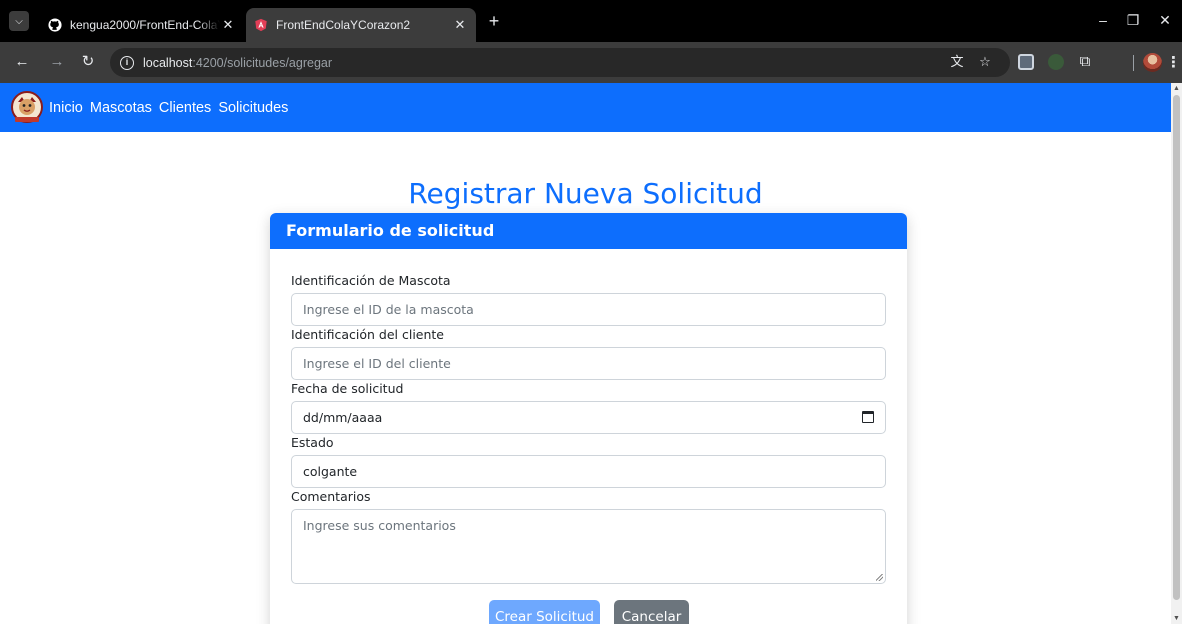 The image size is (1182, 624). What do you see at coordinates (343, 25) in the screenshot?
I see `tab-title: FrontEndColaYCorazon2` at bounding box center [343, 25].